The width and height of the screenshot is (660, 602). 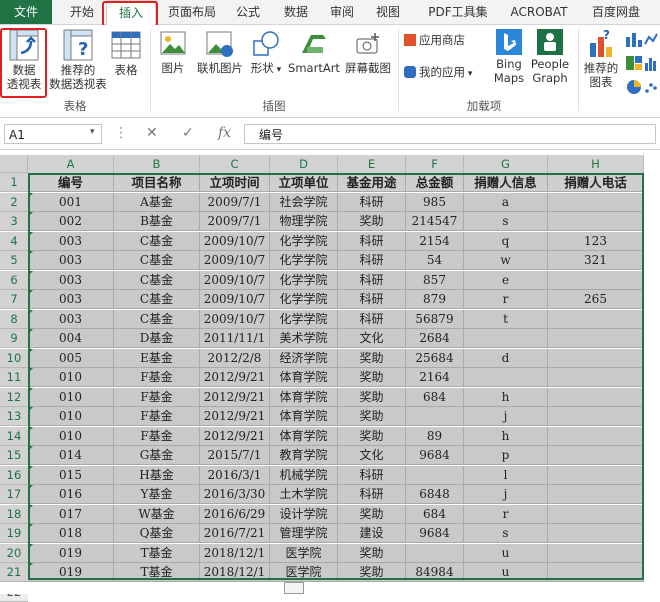 I want to click on table-cell: j, so click(x=506, y=416).